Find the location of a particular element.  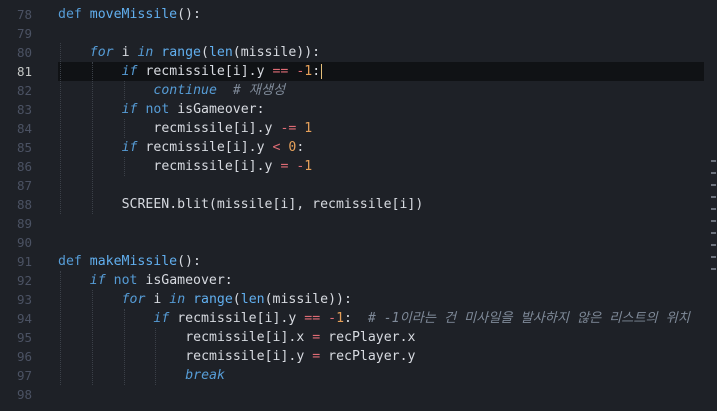

code-token: makeMissile is located at coordinates (133, 261).